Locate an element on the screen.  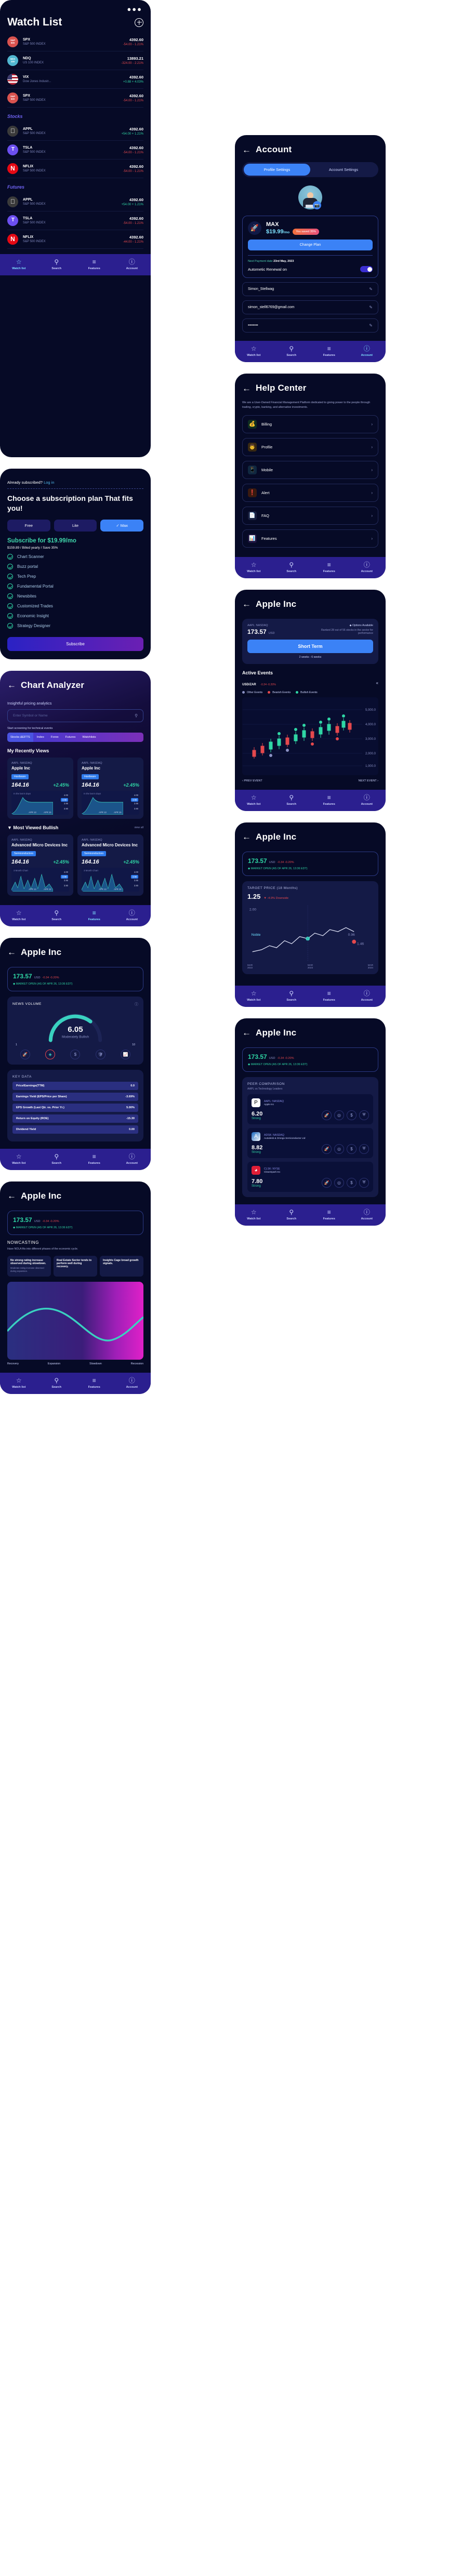
chip-stocks-efts: Stocks &EFTS is located at coordinates (20, 737).